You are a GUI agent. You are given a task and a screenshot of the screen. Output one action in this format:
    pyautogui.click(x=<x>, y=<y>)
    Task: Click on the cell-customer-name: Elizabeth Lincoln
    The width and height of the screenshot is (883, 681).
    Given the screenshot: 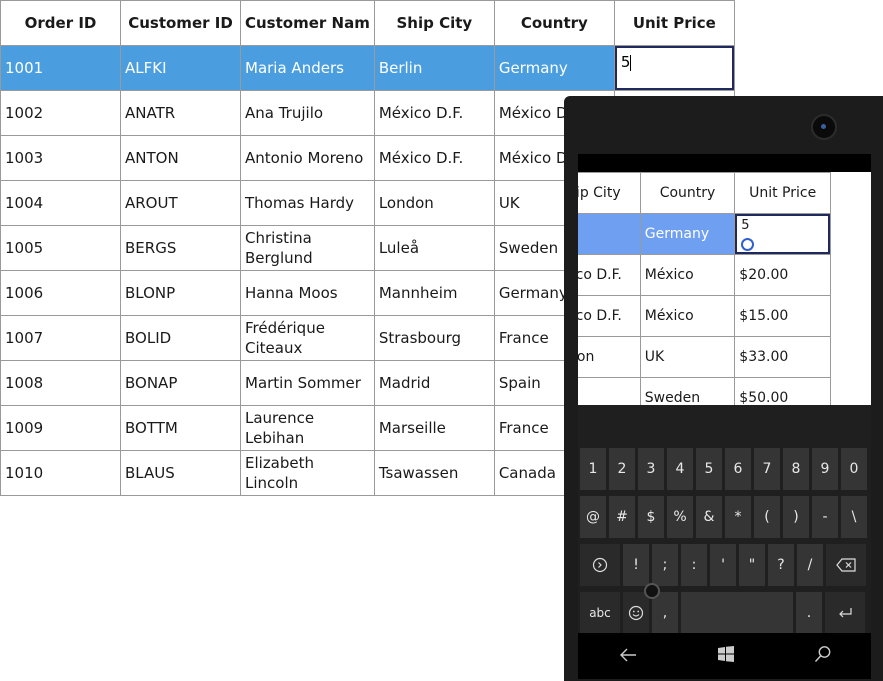 What is the action you would take?
    pyautogui.click(x=307, y=473)
    